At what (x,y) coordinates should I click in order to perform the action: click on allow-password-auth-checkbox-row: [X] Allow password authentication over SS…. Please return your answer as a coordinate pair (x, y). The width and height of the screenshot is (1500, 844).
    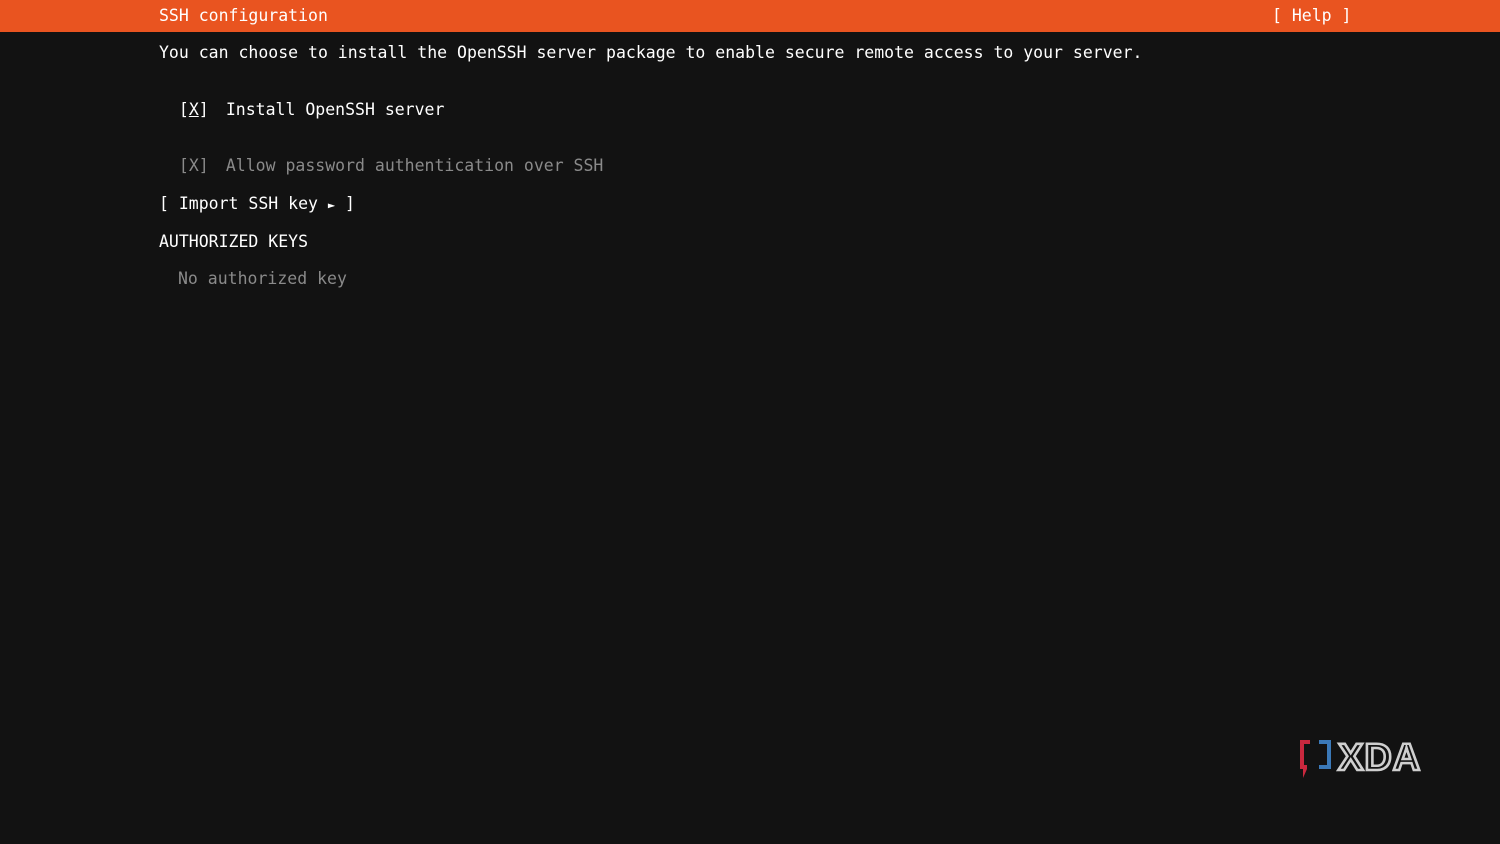
    Looking at the image, I should click on (381, 156).